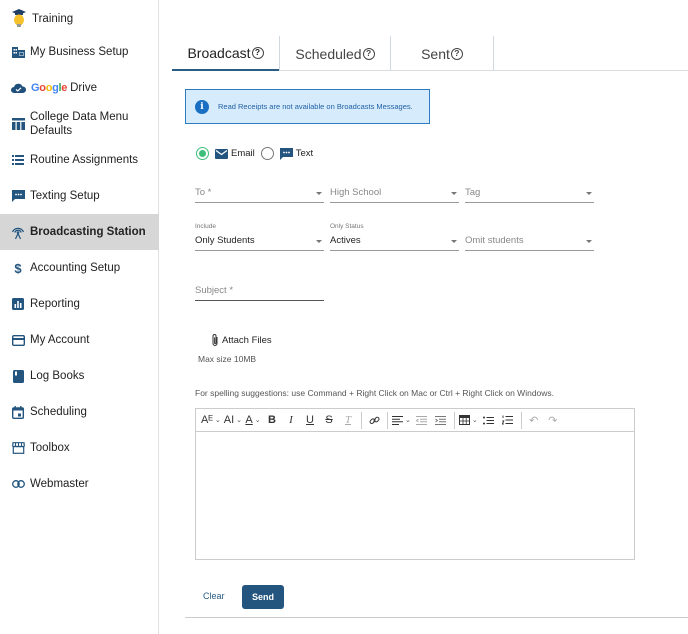 This screenshot has height=634, width=688. I want to click on tag-select: Tag, so click(529, 192).